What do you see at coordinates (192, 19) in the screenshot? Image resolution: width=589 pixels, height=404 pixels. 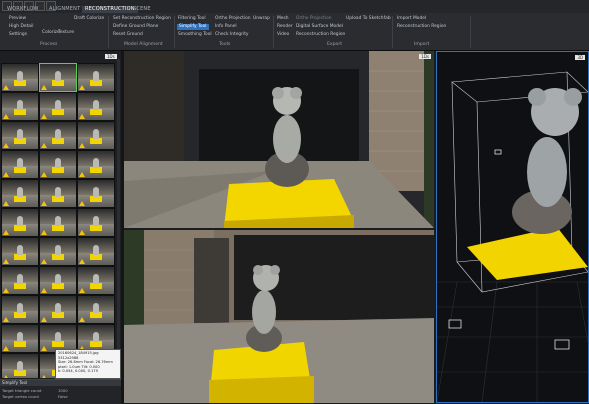 I see `filtering-tool-button: Filtering Tool` at bounding box center [192, 19].